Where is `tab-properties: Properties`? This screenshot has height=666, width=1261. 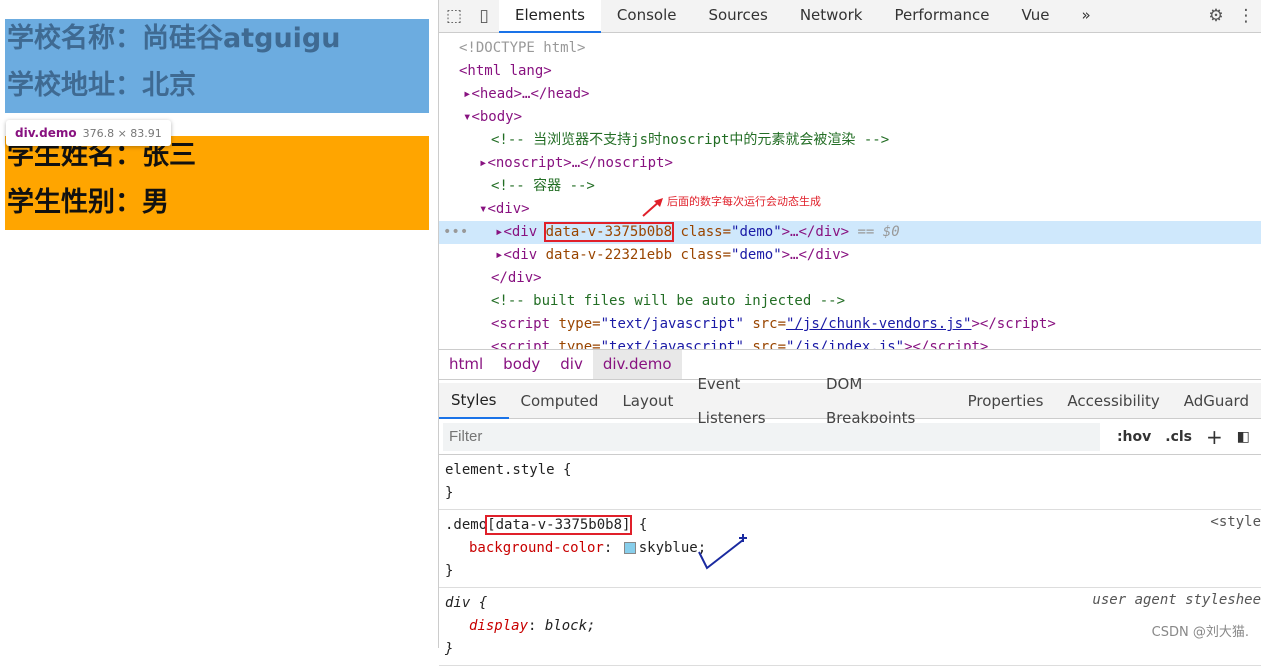
tab-properties: Properties is located at coordinates (1006, 401).